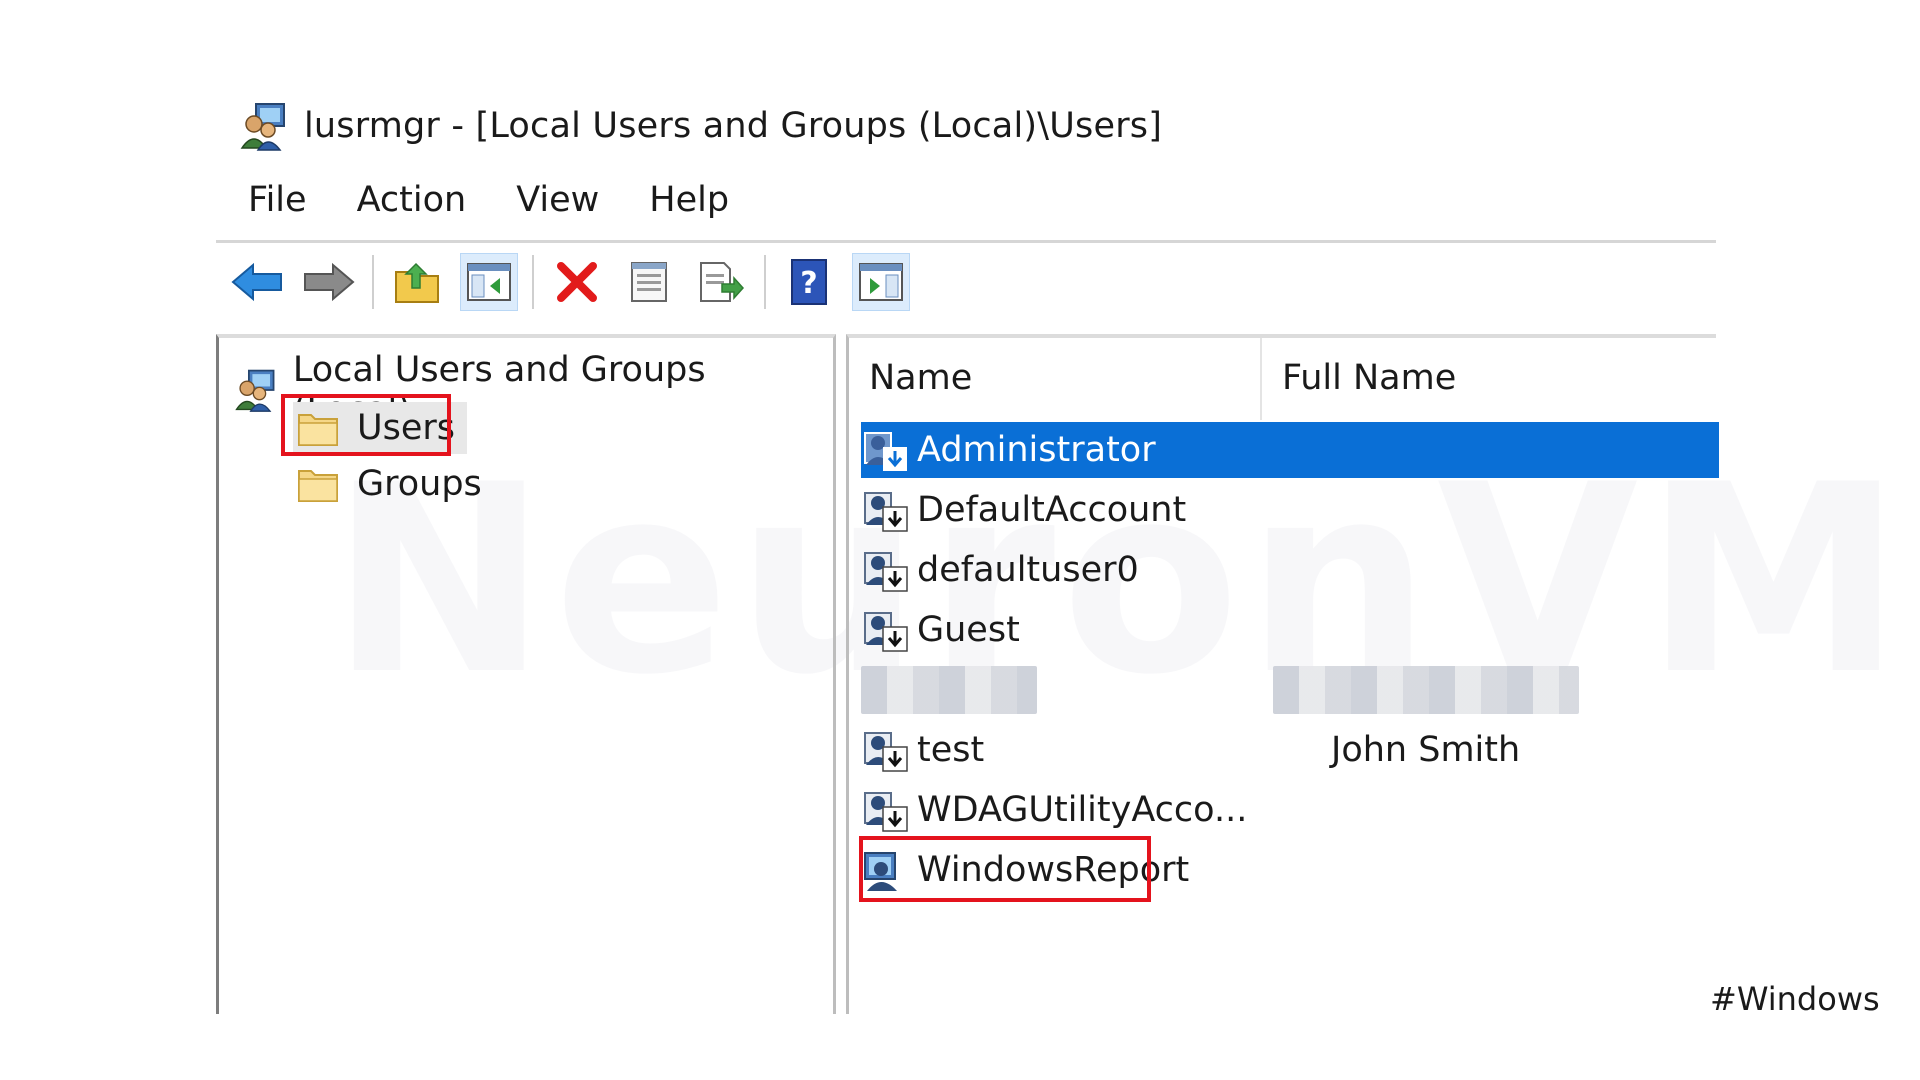 Image resolution: width=1920 pixels, height=1080 pixels. I want to click on help-icon: ?, so click(809, 281).